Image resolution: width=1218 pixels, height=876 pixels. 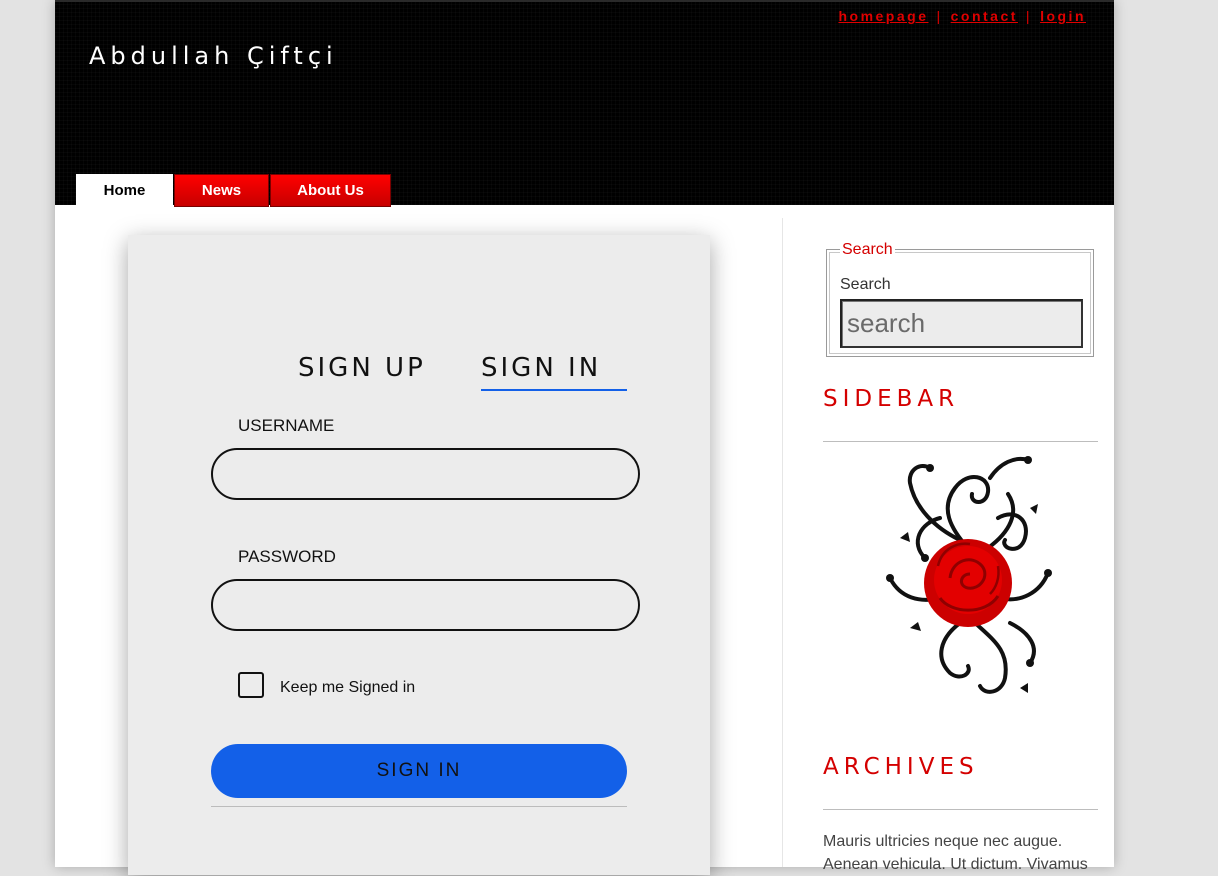 I want to click on search-input, so click(x=961, y=323).